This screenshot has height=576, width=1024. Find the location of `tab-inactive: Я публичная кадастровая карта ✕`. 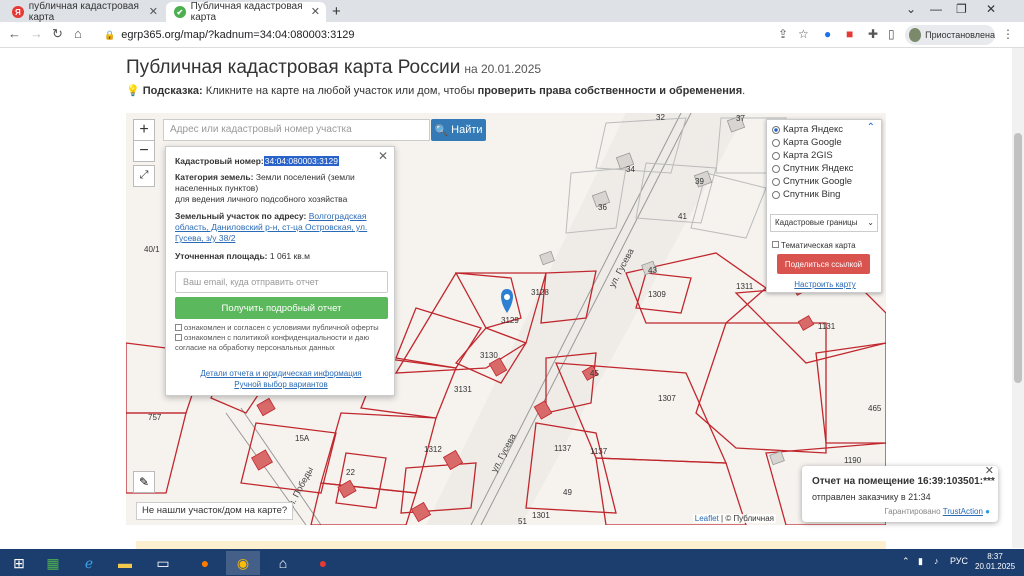

tab-inactive: Я публичная кадастровая карта ✕ is located at coordinates (84, 12).